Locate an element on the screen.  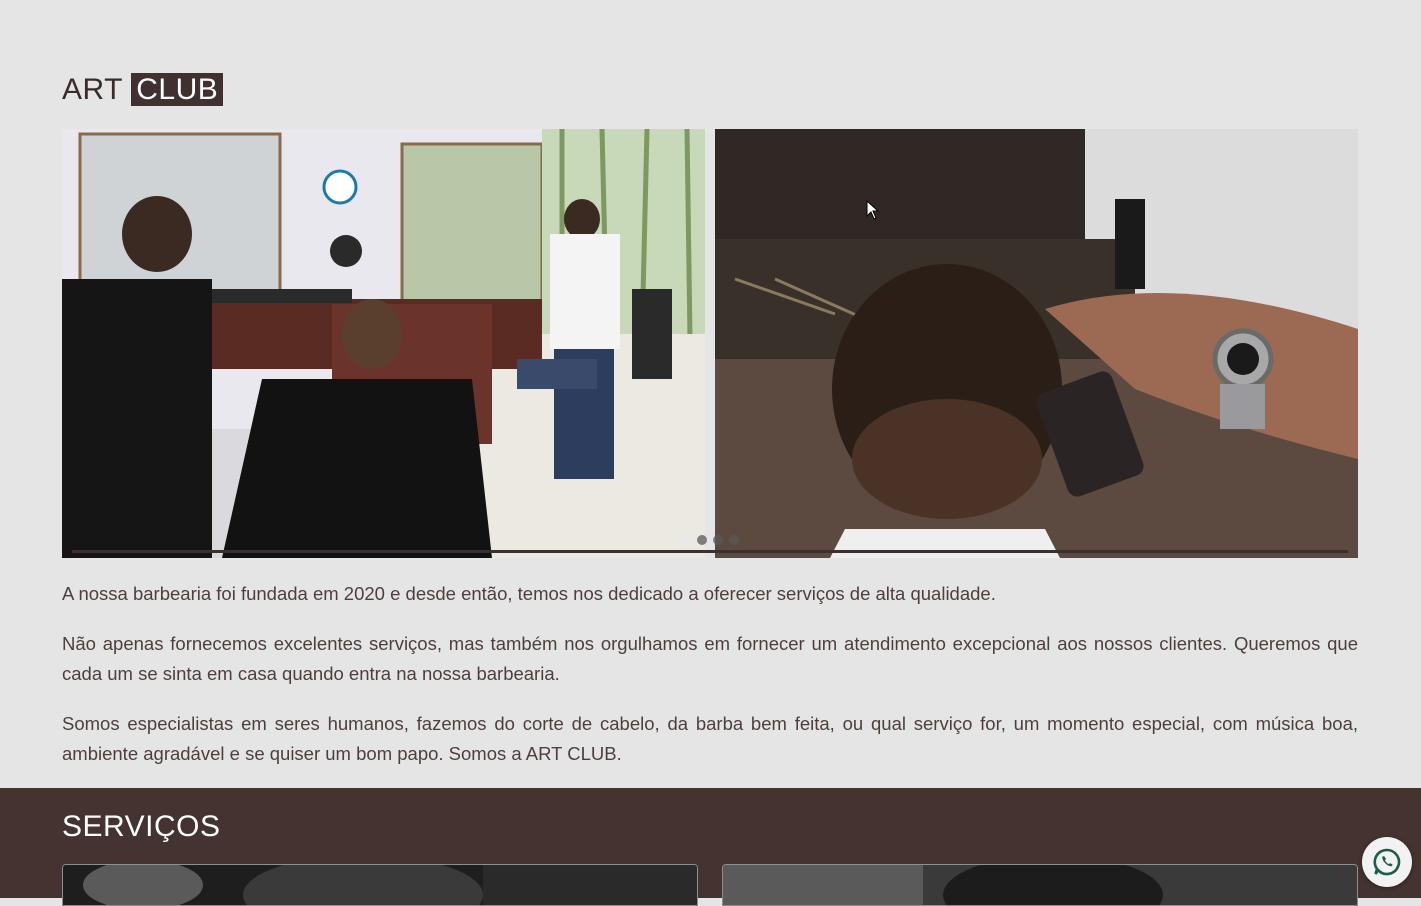
services-title: SERVIÇOS is located at coordinates (141, 826).